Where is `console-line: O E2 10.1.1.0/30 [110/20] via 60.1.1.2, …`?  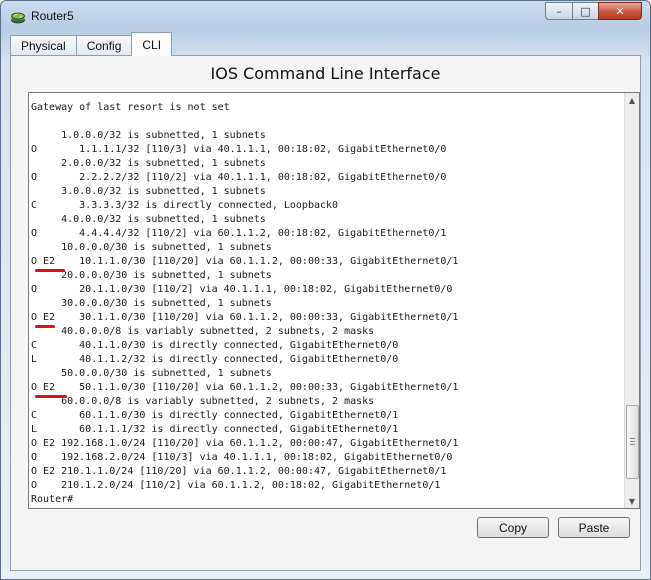 console-line: O E2 10.1.1.0/30 [110/20] via 60.1.1.2, … is located at coordinates (245, 261).